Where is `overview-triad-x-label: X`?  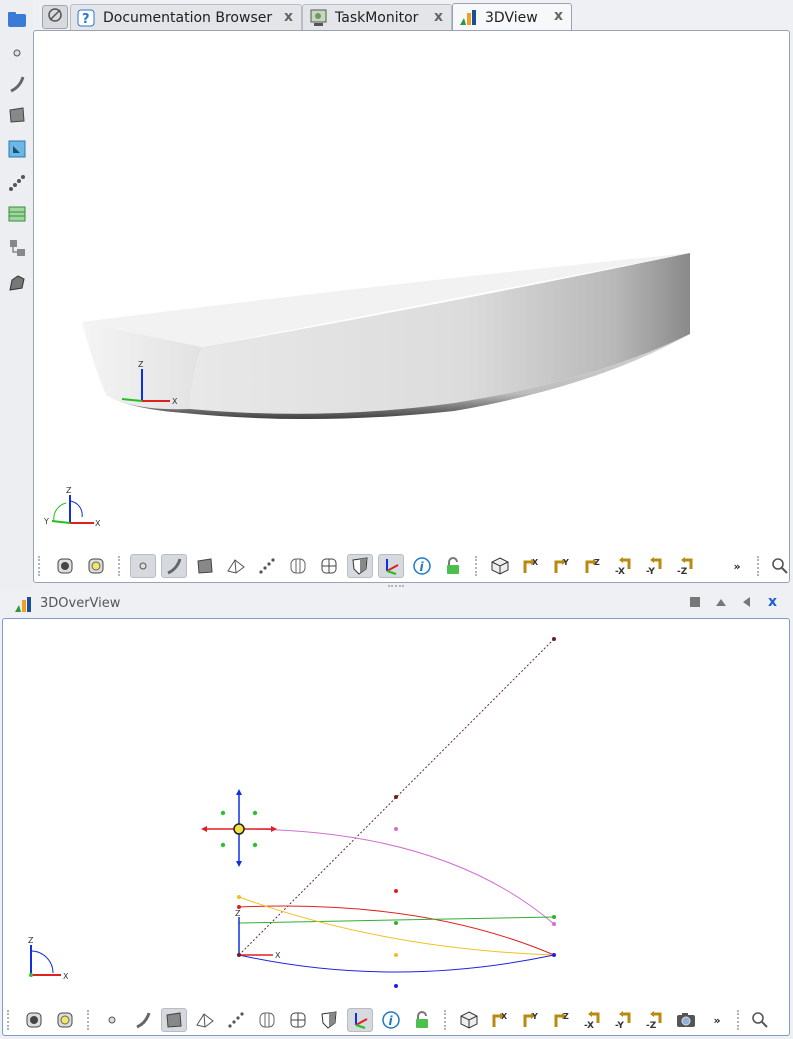
overview-triad-x-label: X is located at coordinates (66, 976).